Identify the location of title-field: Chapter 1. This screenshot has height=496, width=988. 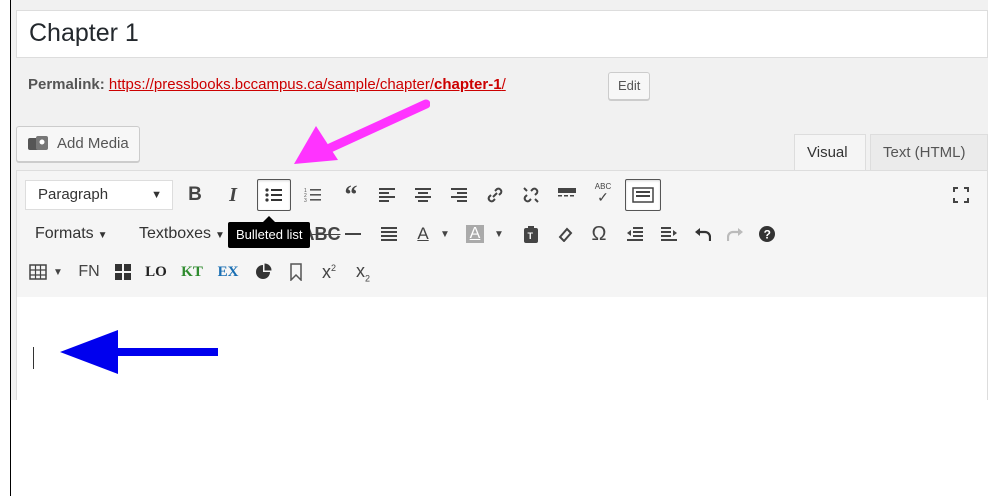
(502, 34).